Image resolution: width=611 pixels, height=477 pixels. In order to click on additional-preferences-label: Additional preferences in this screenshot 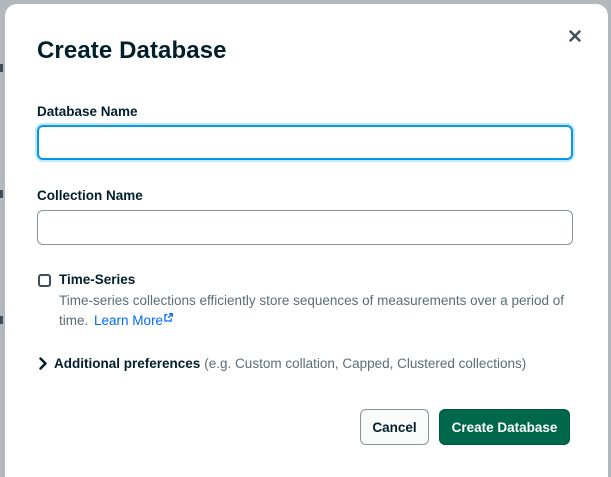, I will do `click(127, 363)`.